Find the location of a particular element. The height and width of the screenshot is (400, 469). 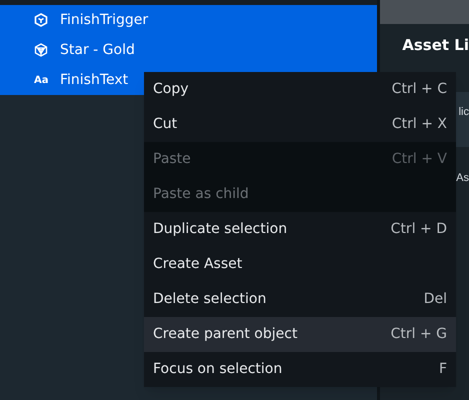

menu-item-label: Create Asset is located at coordinates (197, 264).